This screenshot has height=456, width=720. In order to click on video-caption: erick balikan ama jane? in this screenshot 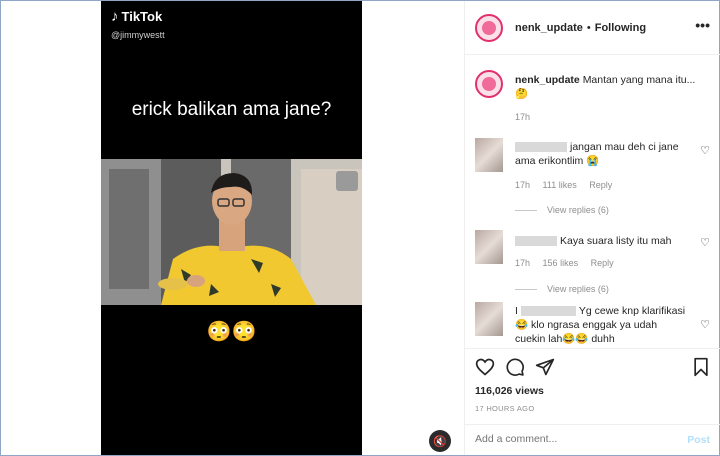, I will do `click(231, 109)`.